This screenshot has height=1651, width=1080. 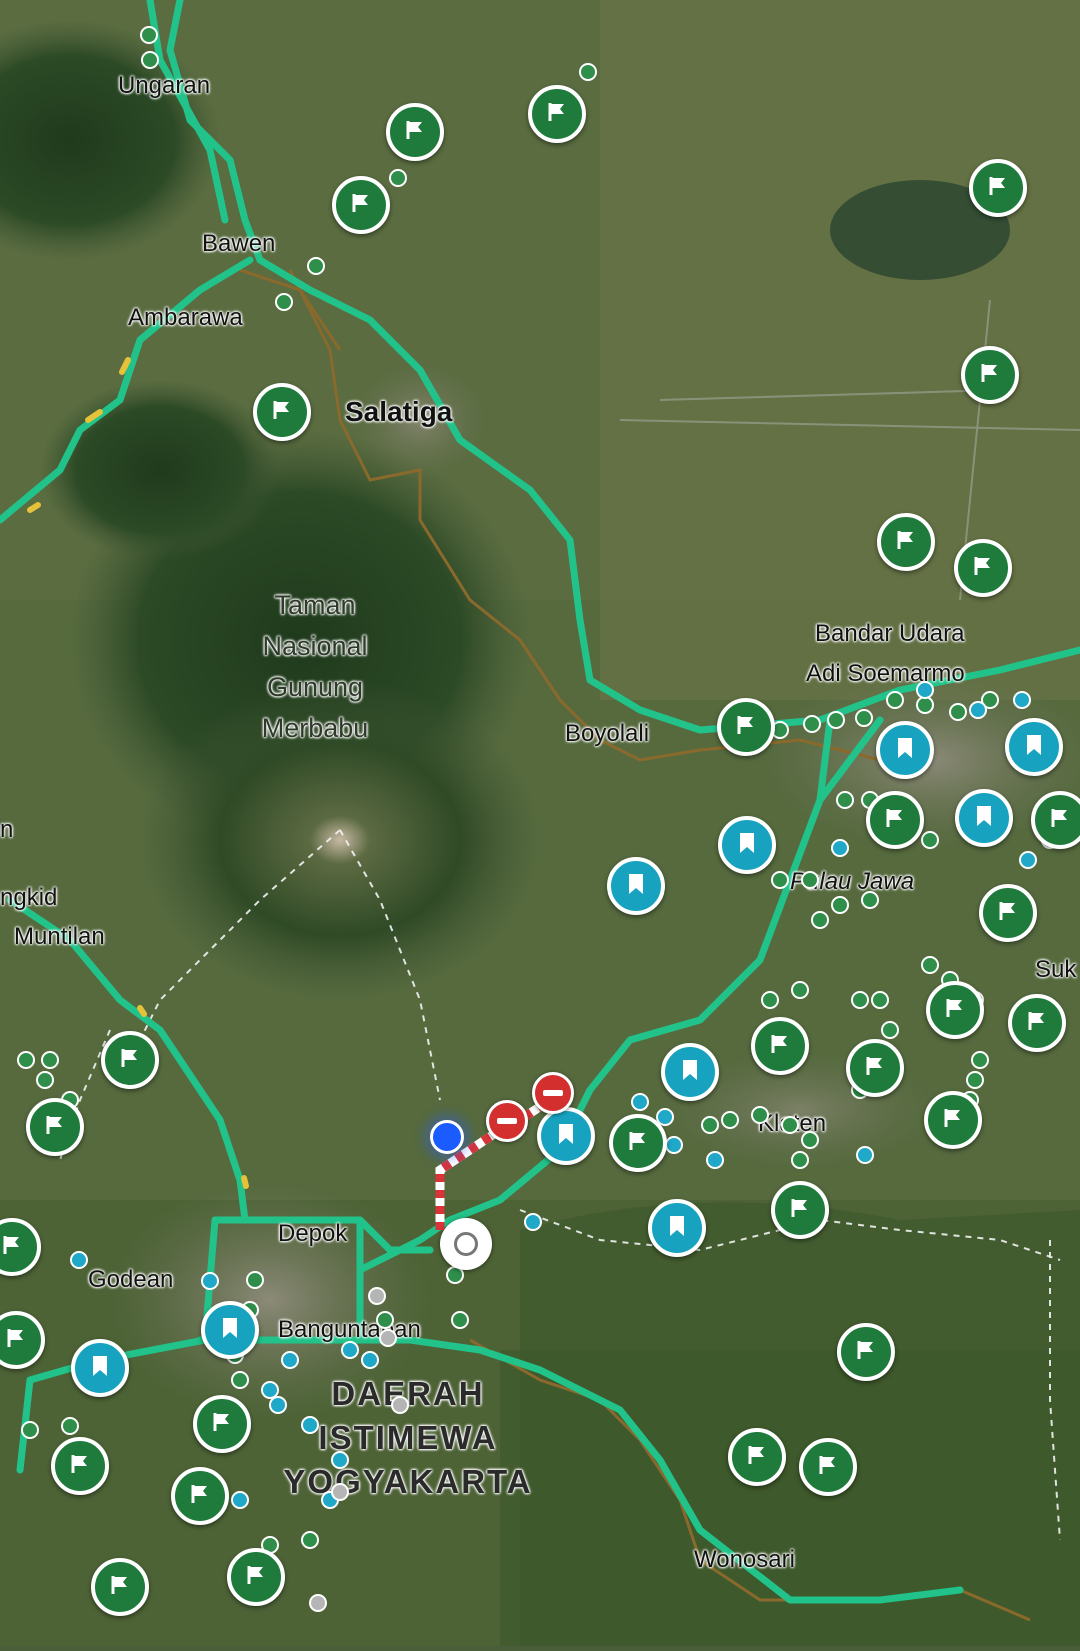 I want to click on destination-pin, so click(x=466, y=1244).